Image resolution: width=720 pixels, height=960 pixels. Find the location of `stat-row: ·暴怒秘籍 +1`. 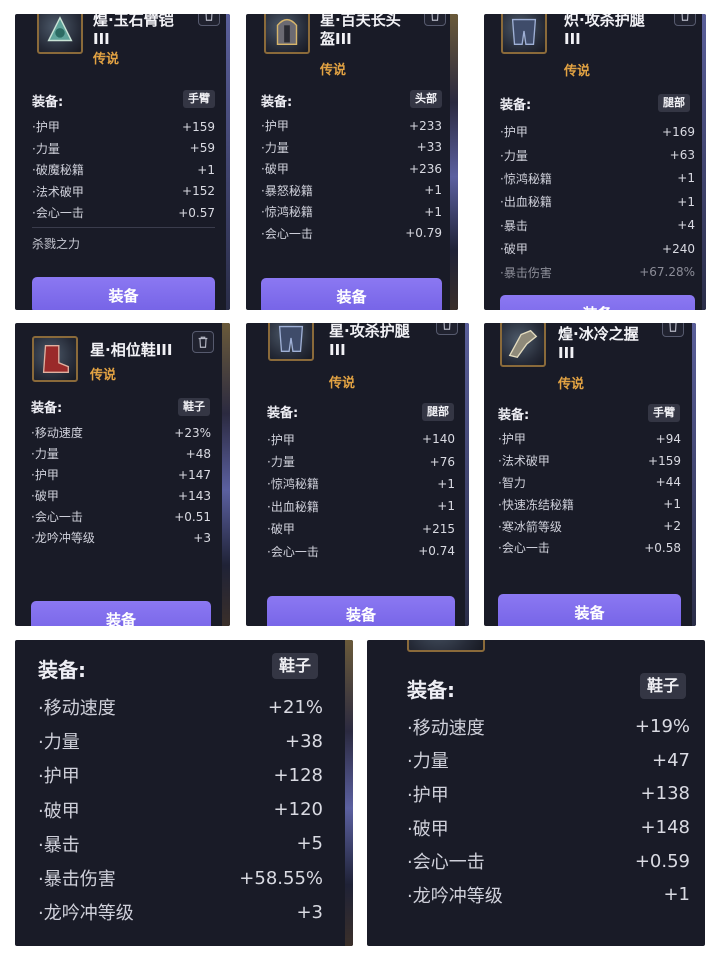

stat-row: ·暴怒秘籍 +1 is located at coordinates (351, 191).